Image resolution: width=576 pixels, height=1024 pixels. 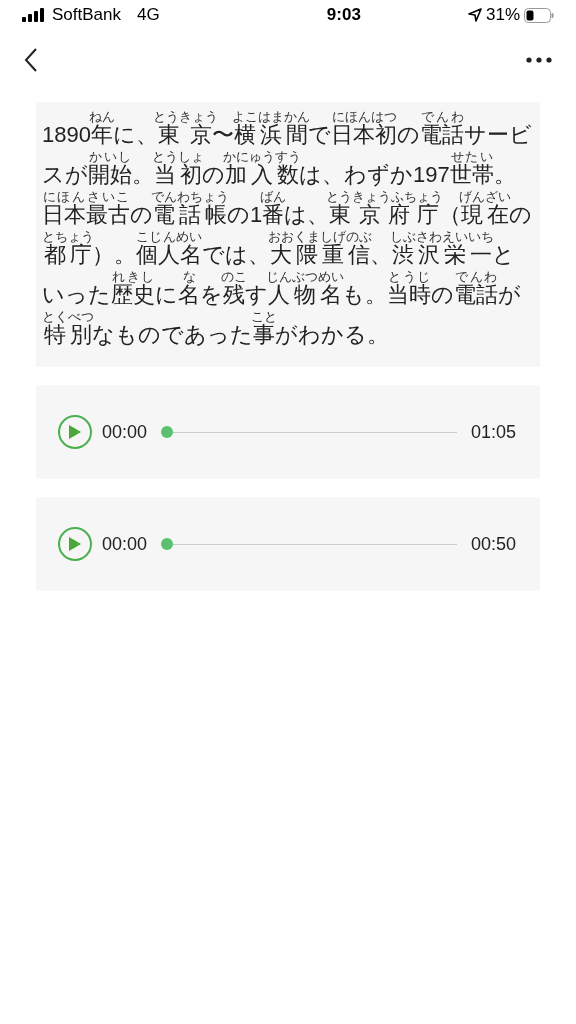 What do you see at coordinates (493, 432) in the screenshot?
I see `duration-time: 01:05` at bounding box center [493, 432].